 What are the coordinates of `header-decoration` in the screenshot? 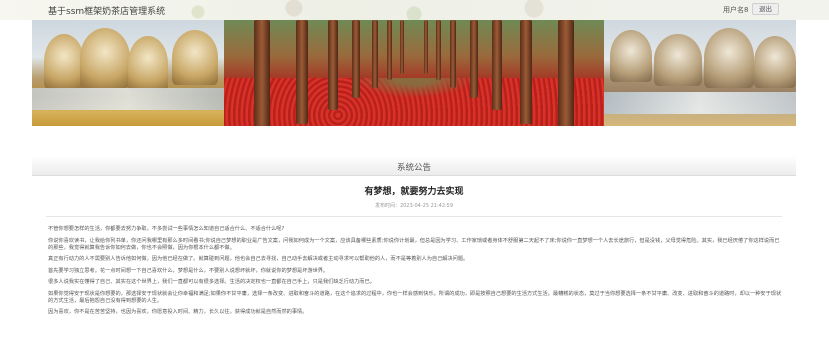 It's located at (390, 10).